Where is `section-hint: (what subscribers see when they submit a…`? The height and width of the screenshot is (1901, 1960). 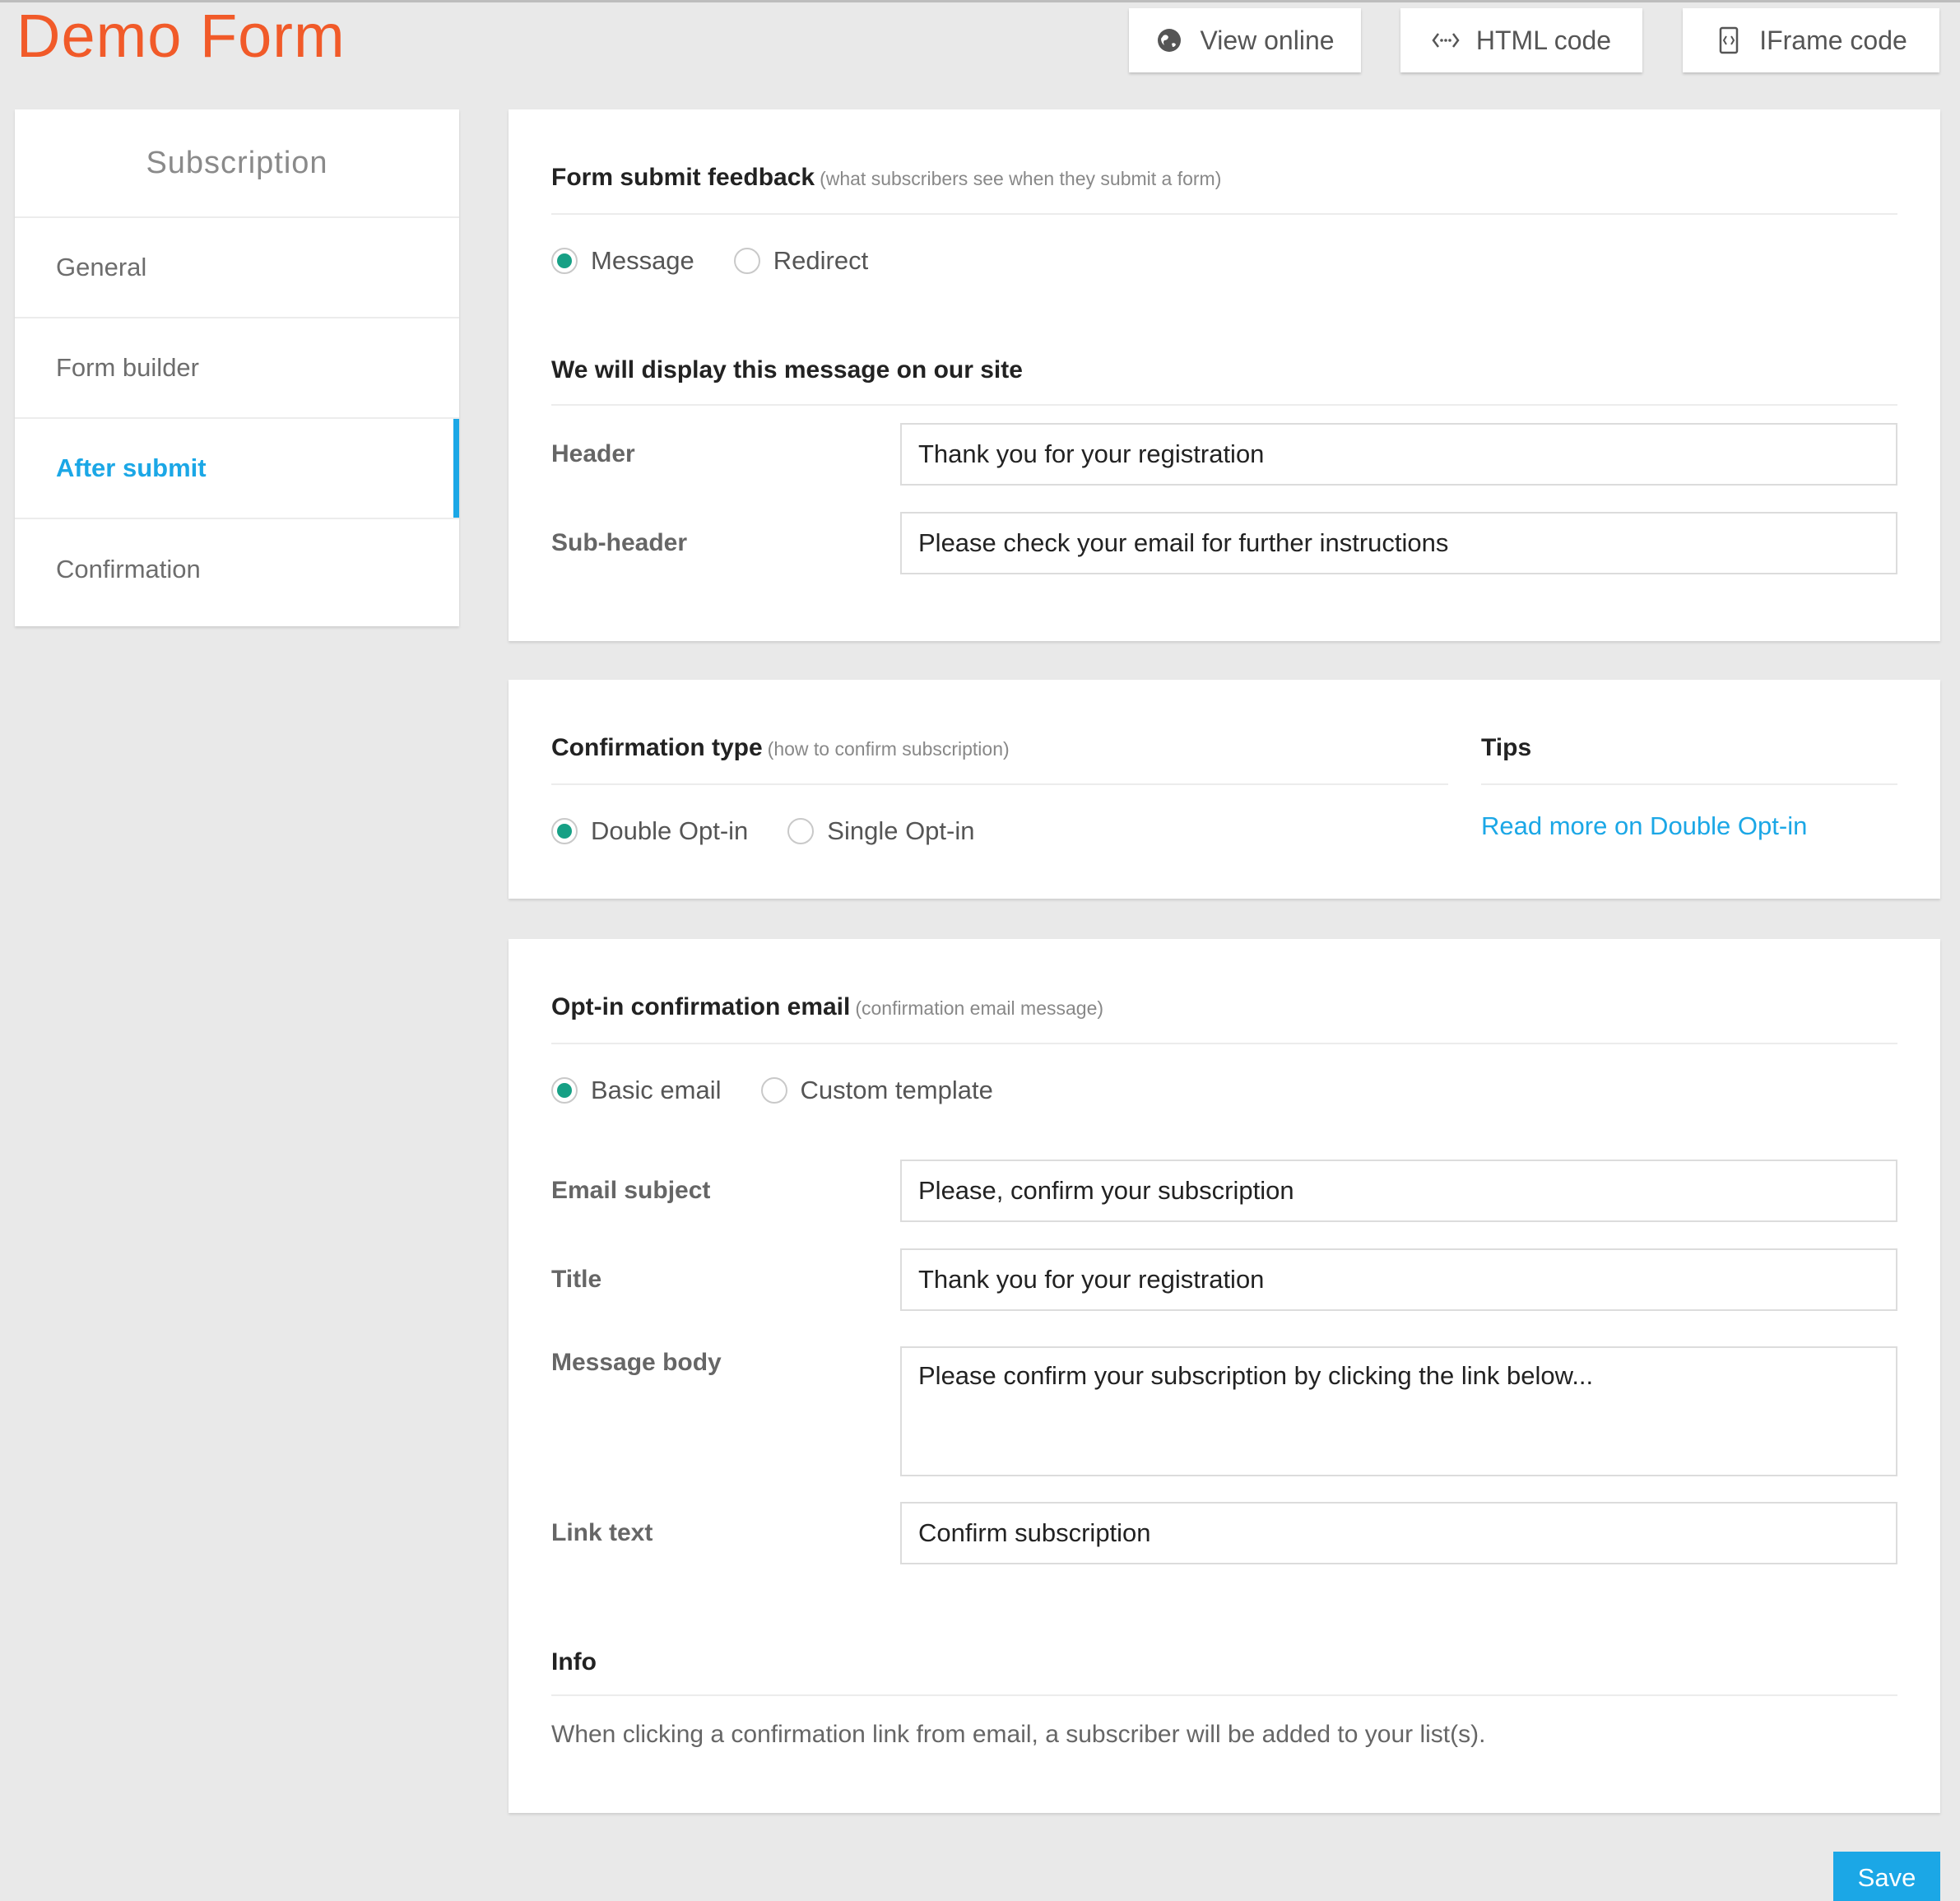
section-hint: (what subscribers see when they submit a… is located at coordinates (1021, 178).